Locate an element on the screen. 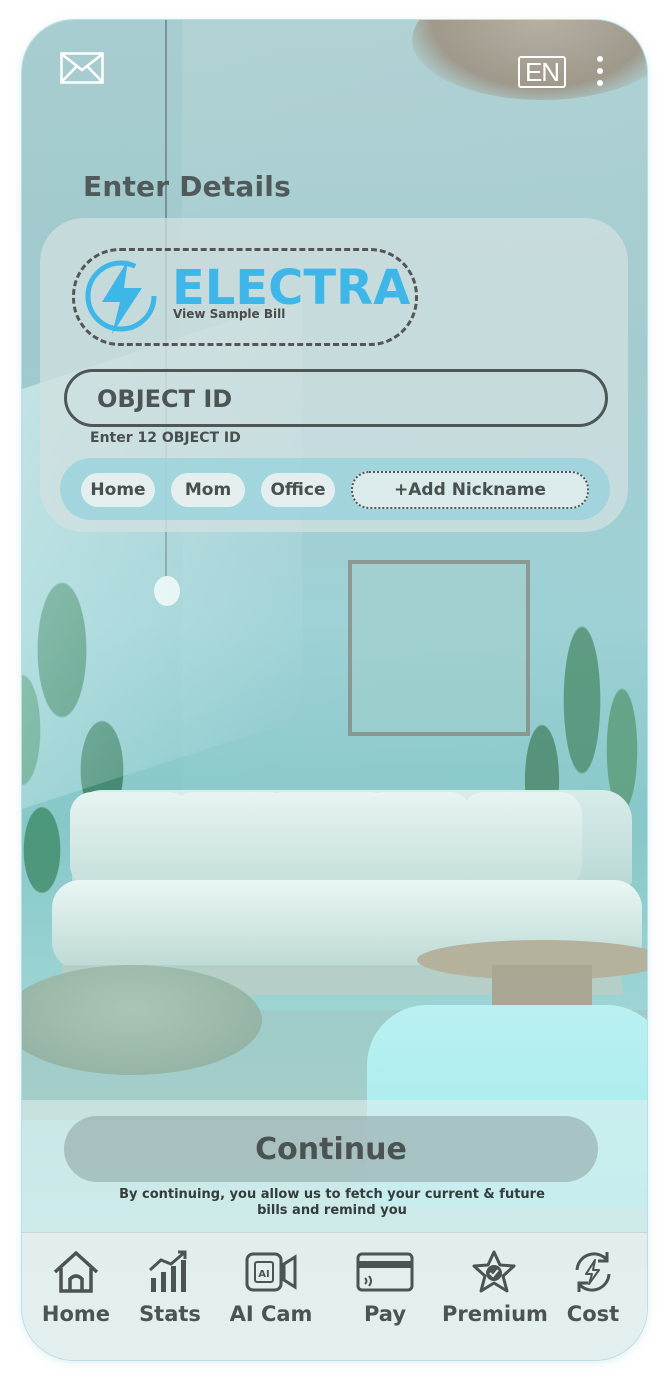  tab-premium: Premium is located at coordinates (495, 1288).